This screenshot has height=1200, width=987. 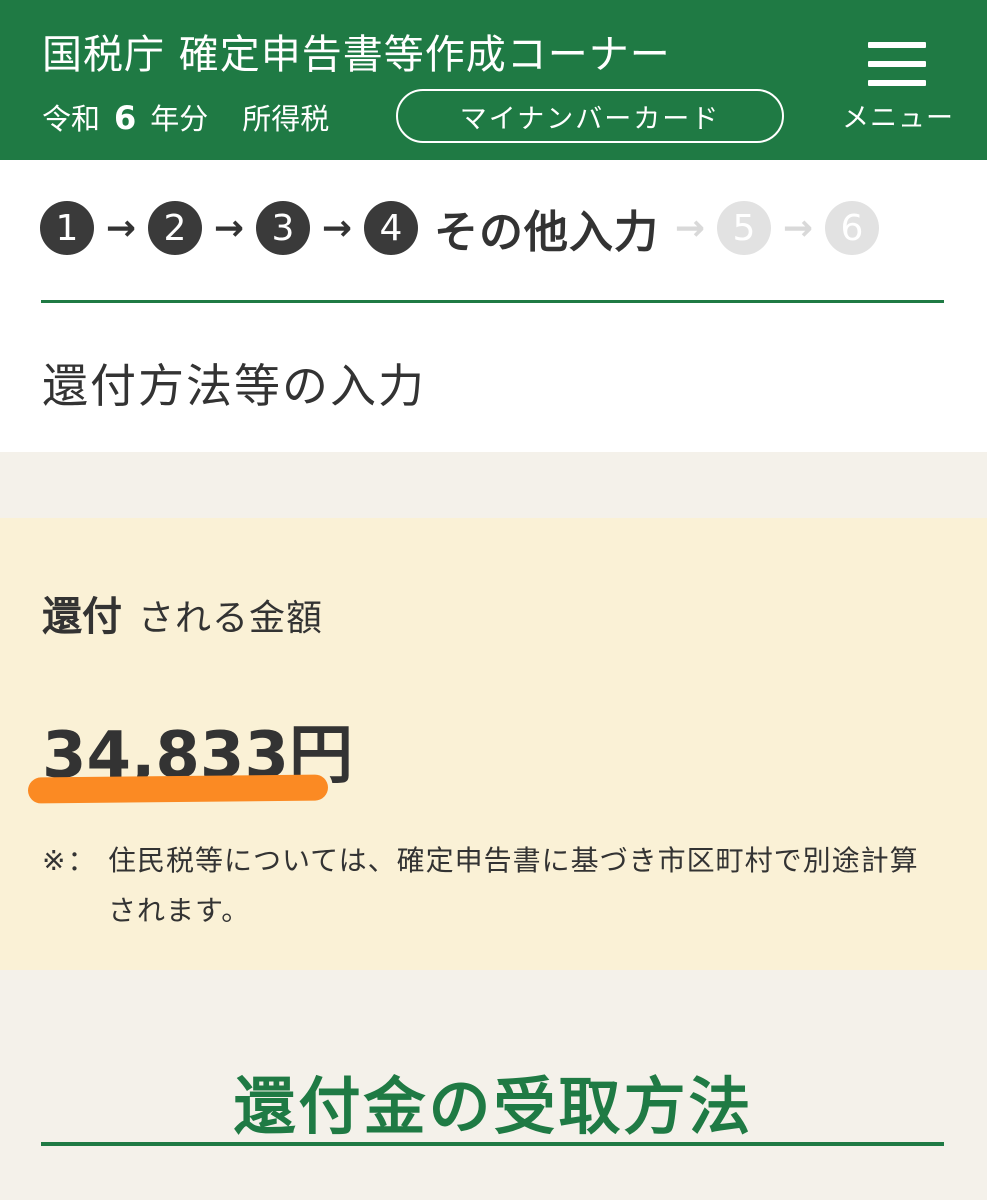 What do you see at coordinates (744, 228) in the screenshot?
I see `step-5-icon: 5` at bounding box center [744, 228].